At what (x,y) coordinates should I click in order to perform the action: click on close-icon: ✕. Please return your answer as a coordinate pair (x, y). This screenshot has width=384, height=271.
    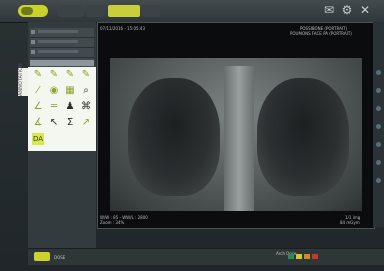
    Looking at the image, I should click on (365, 10).